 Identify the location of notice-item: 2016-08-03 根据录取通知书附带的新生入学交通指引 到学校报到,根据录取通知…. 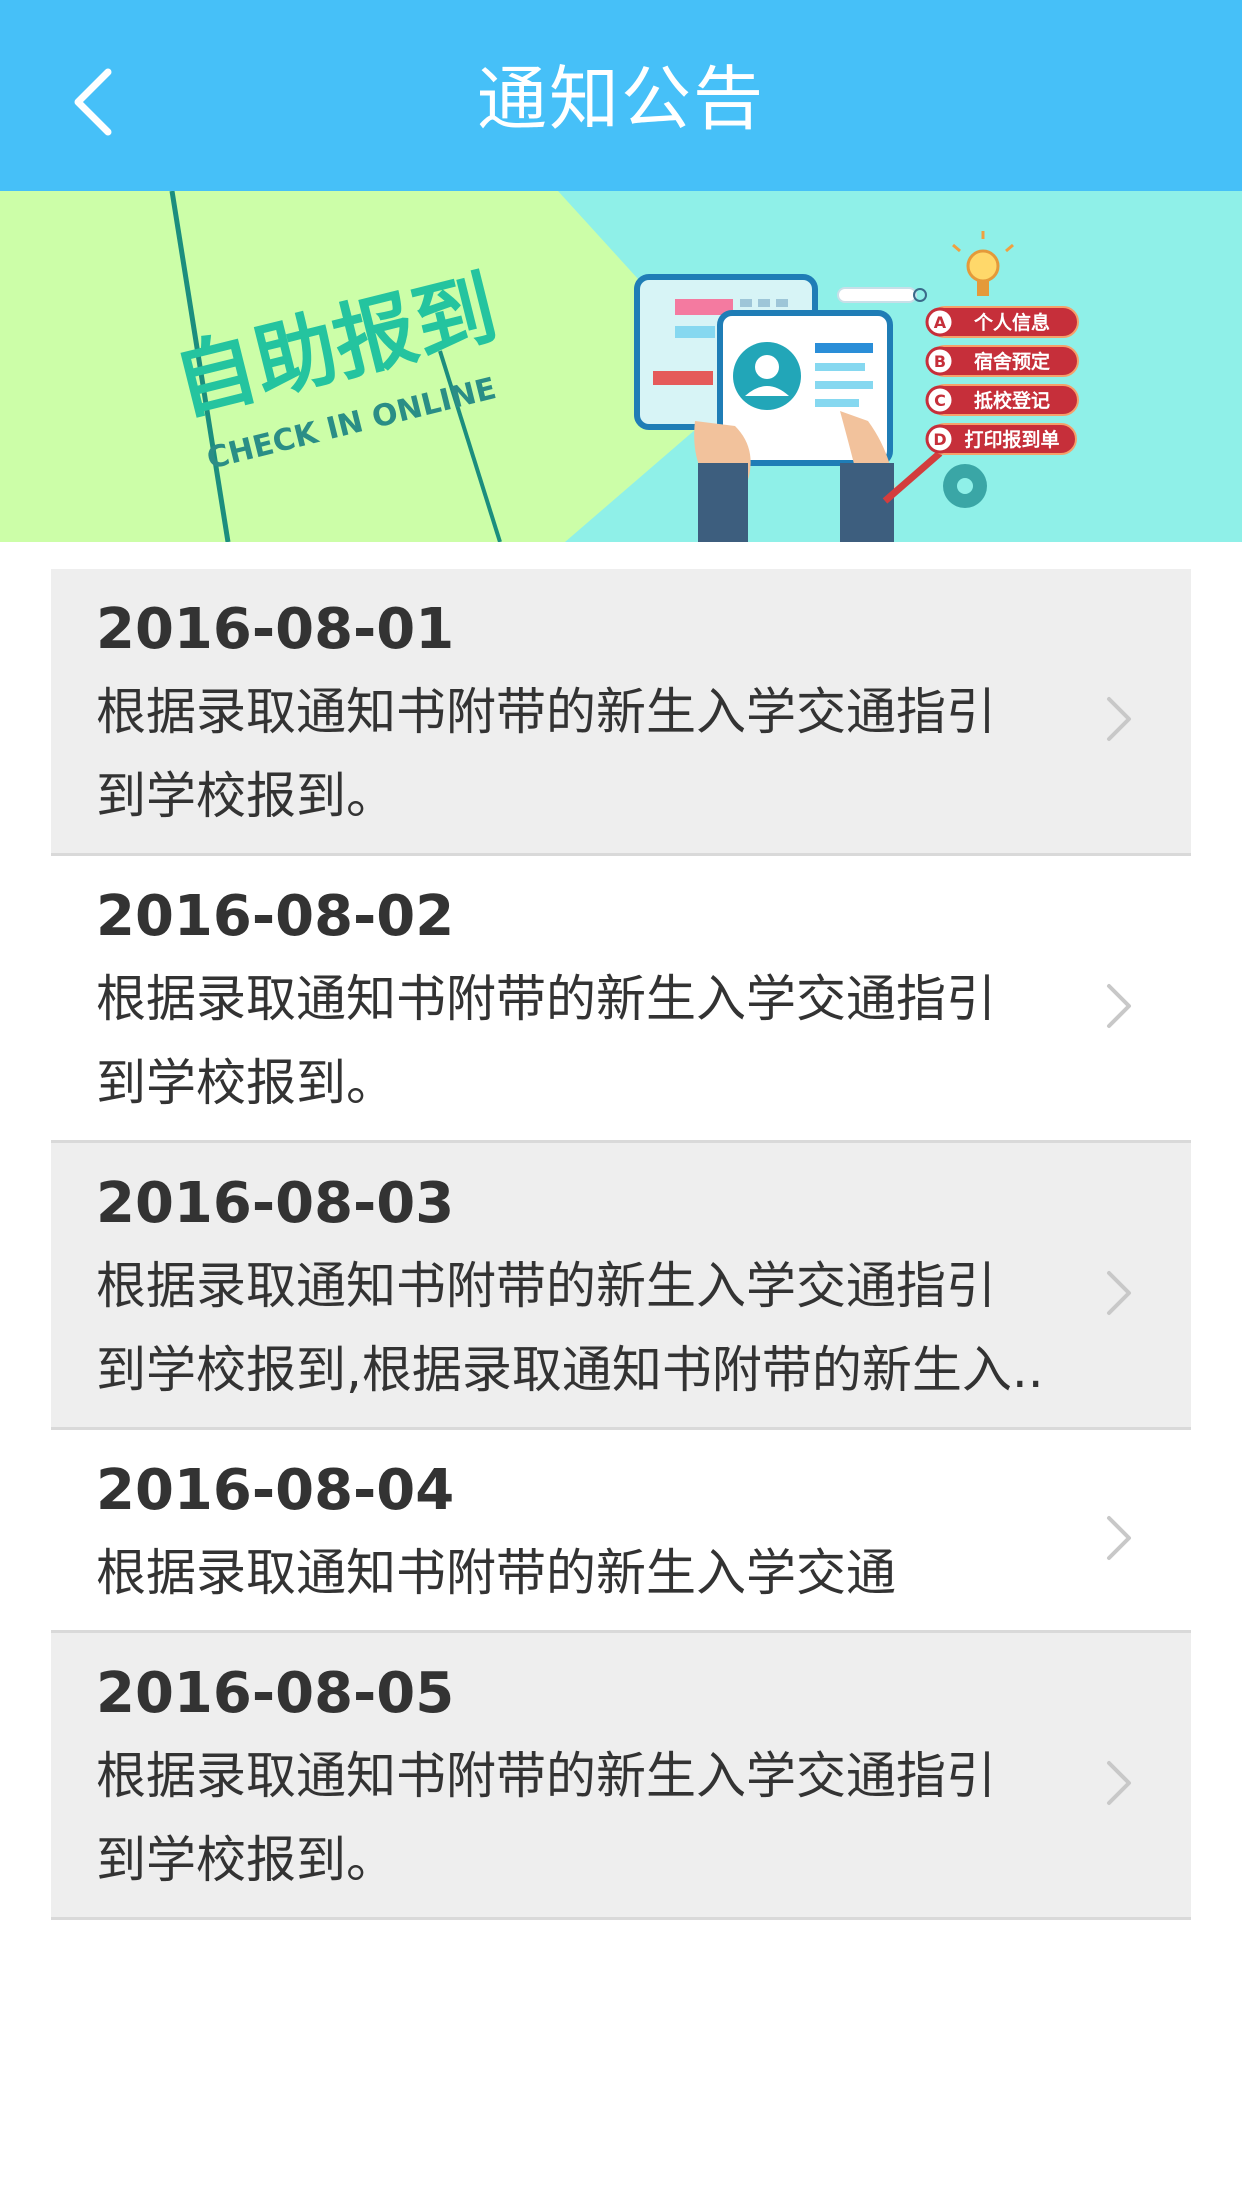
(621, 1286).